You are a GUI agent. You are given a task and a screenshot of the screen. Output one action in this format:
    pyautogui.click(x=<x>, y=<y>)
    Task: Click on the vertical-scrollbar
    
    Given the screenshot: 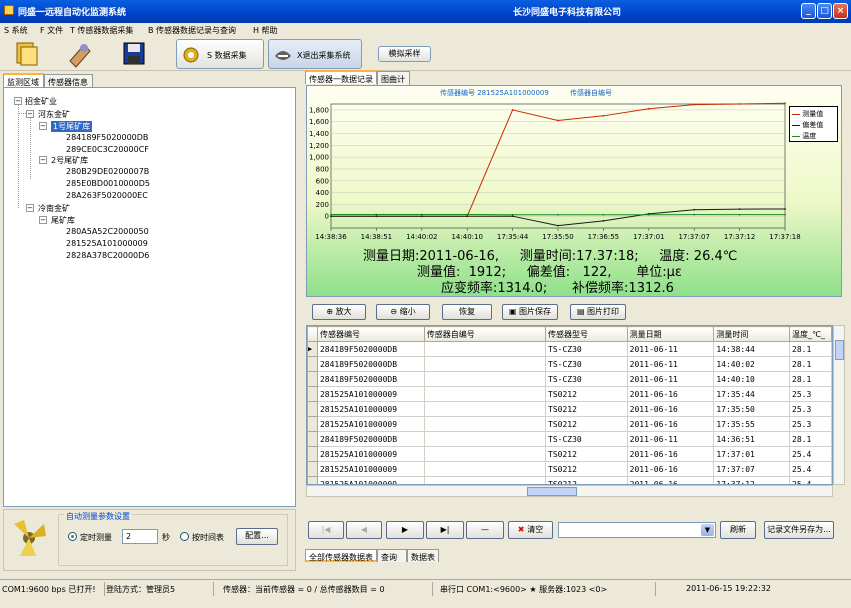 What is the action you would take?
    pyautogui.click(x=839, y=405)
    